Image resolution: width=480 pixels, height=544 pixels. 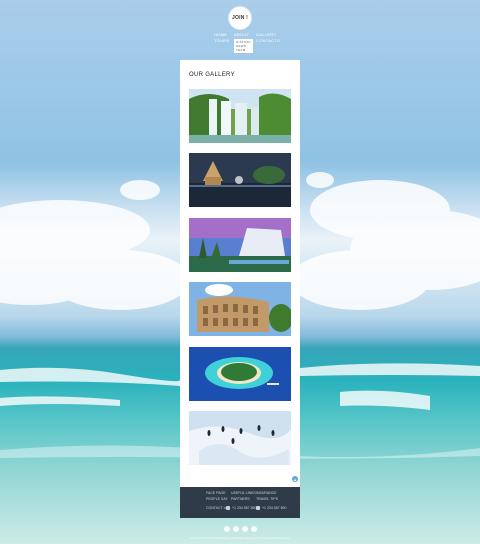 I want to click on phone-number-1: +1 234 567 890, so click(x=244, y=508).